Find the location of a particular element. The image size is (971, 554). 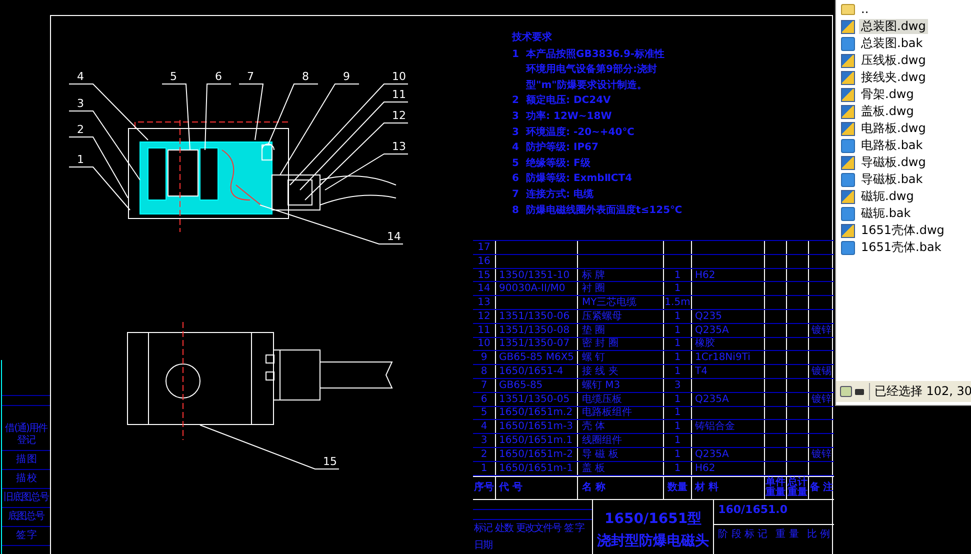

file-item: 总装图.bak is located at coordinates (892, 43).